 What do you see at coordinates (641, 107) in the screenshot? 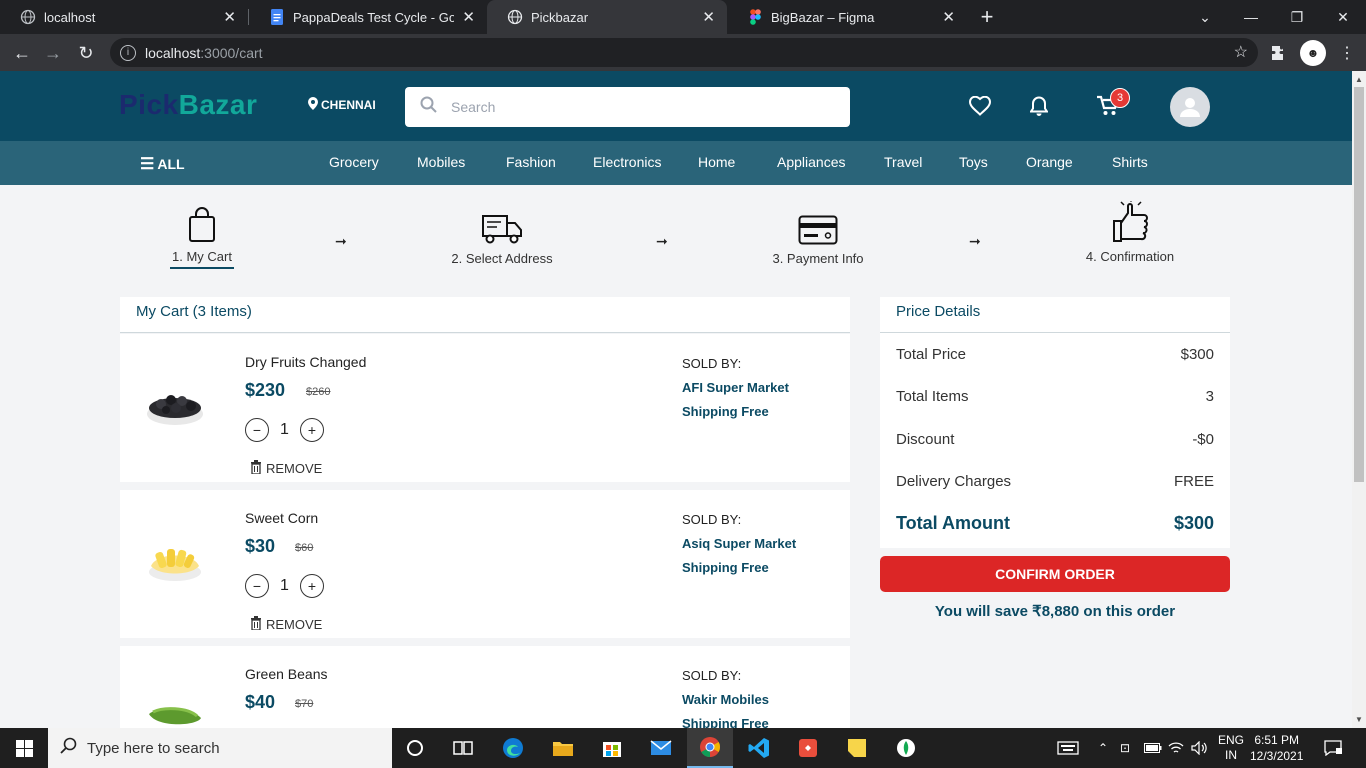
I see `search-input` at bounding box center [641, 107].